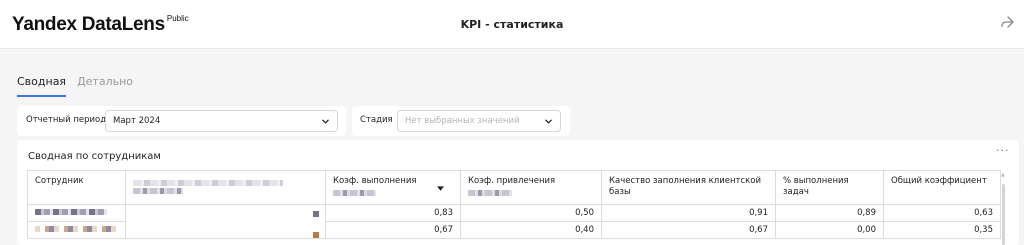  What do you see at coordinates (942, 187) in the screenshot?
I see `column-header-overall-coef: Общий коэффициент` at bounding box center [942, 187].